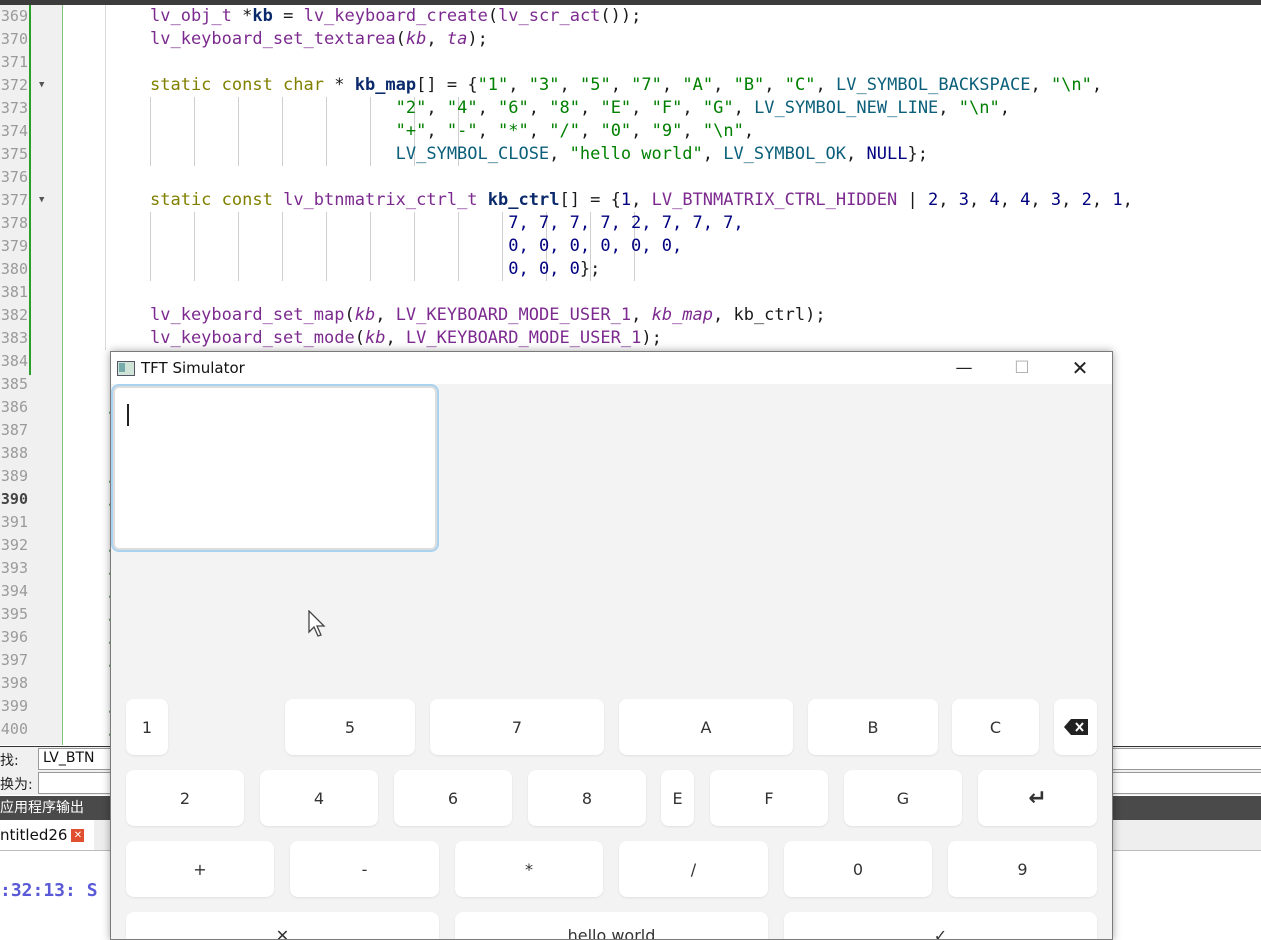 Image resolution: width=1261 pixels, height=940 pixels. What do you see at coordinates (14, 453) in the screenshot?
I see `line-number: 388` at bounding box center [14, 453].